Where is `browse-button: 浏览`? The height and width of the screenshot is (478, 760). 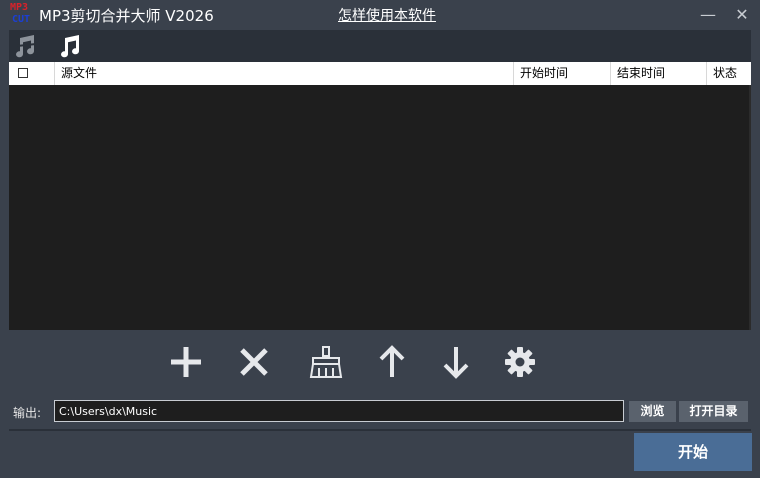
browse-button: 浏览 is located at coordinates (652, 411).